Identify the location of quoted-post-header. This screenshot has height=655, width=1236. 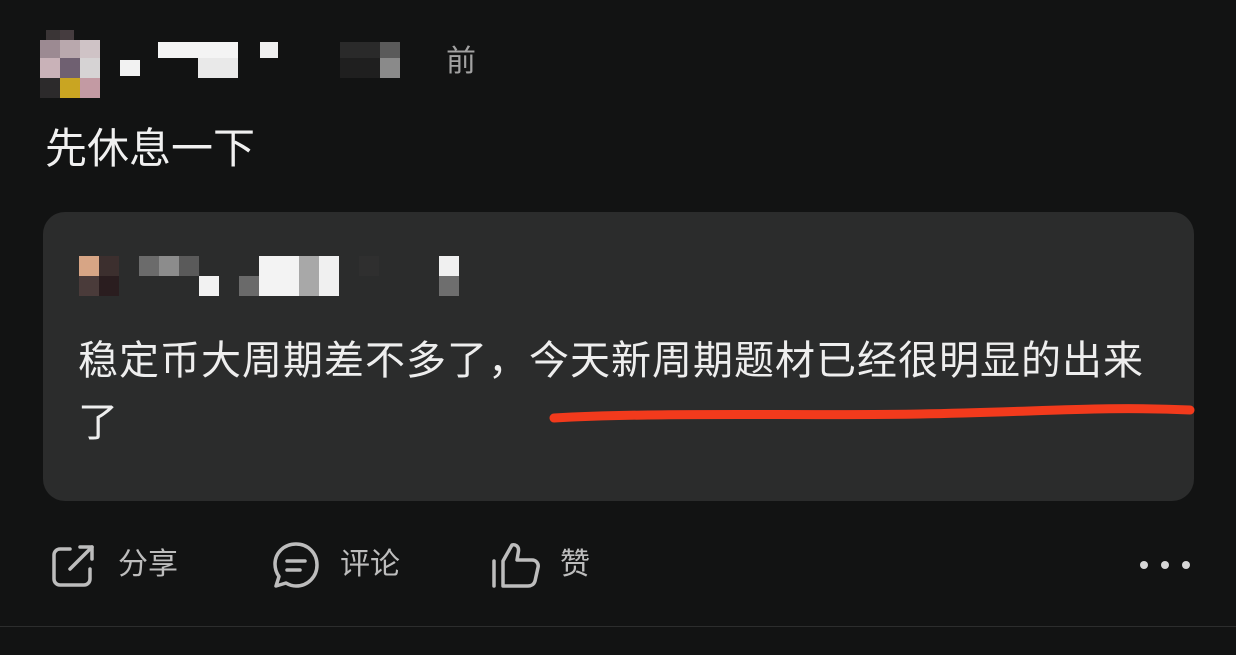
(279, 284).